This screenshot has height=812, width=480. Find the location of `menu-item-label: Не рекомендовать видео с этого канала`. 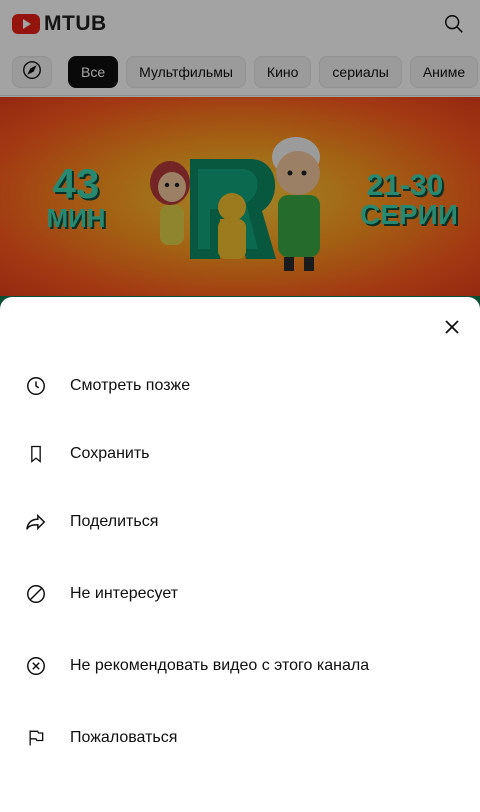

menu-item-label: Не рекомендовать видео с этого канала is located at coordinates (220, 665).